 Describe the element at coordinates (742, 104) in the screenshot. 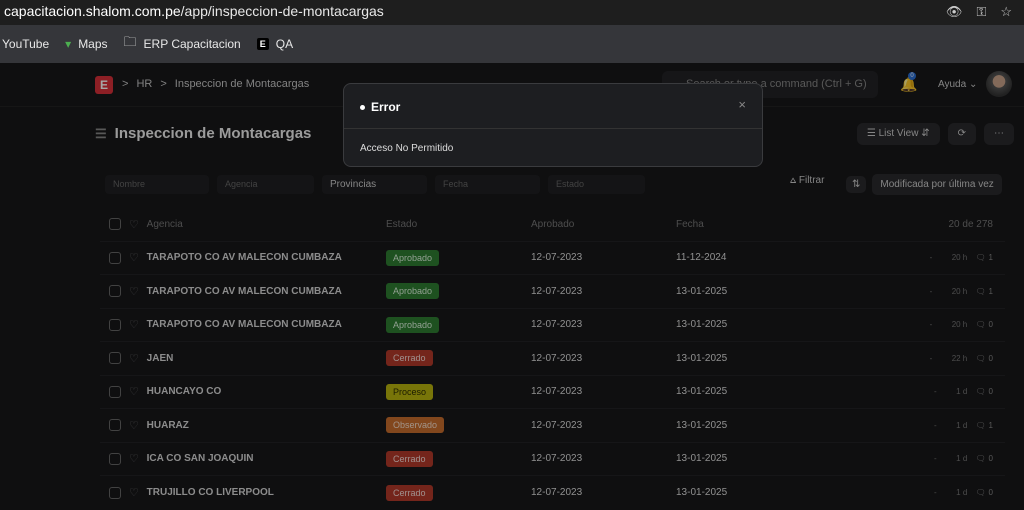

I see `close-icon: ×` at that location.